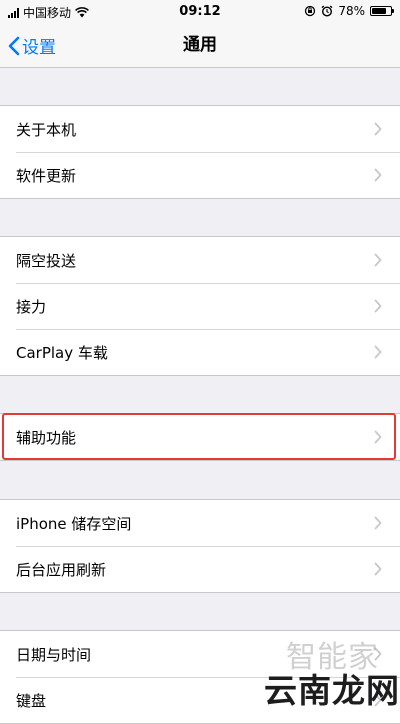  Describe the element at coordinates (46, 175) in the screenshot. I see `row-label: 软件更新` at that location.